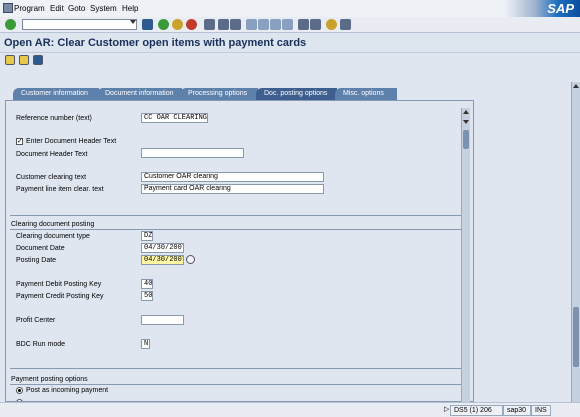 This screenshot has height=417, width=580. What do you see at coordinates (60, 189) in the screenshot?
I see `payment-line-text-label: Payment line item clear. text` at bounding box center [60, 189].